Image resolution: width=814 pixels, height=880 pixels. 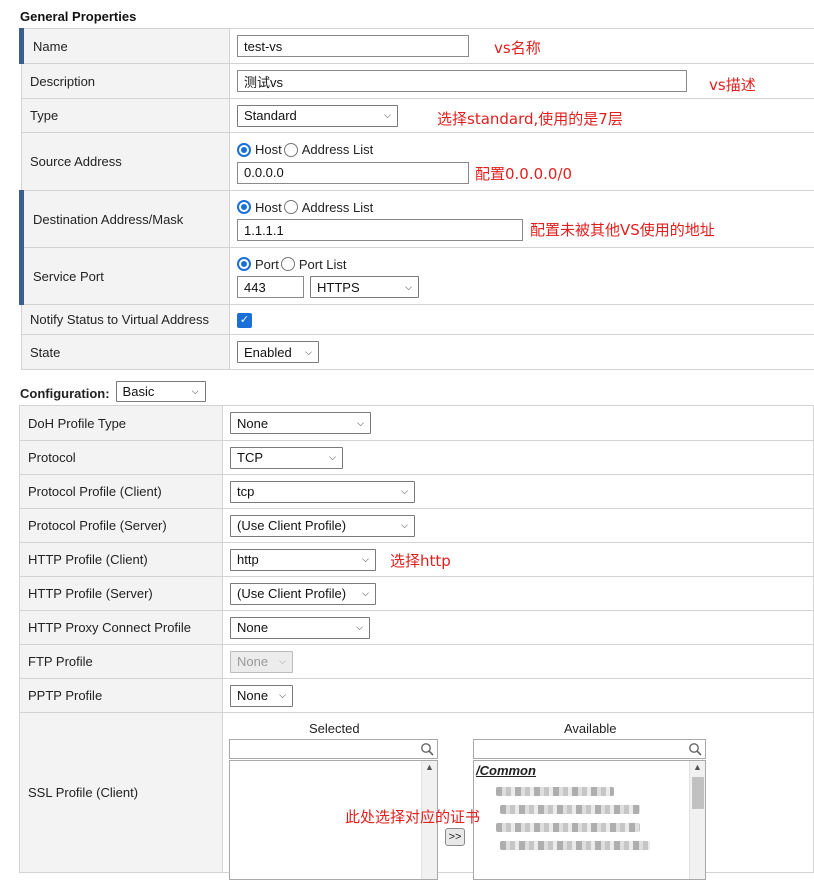 What do you see at coordinates (506, 770) in the screenshot?
I see `available-group-common: /Common` at bounding box center [506, 770].